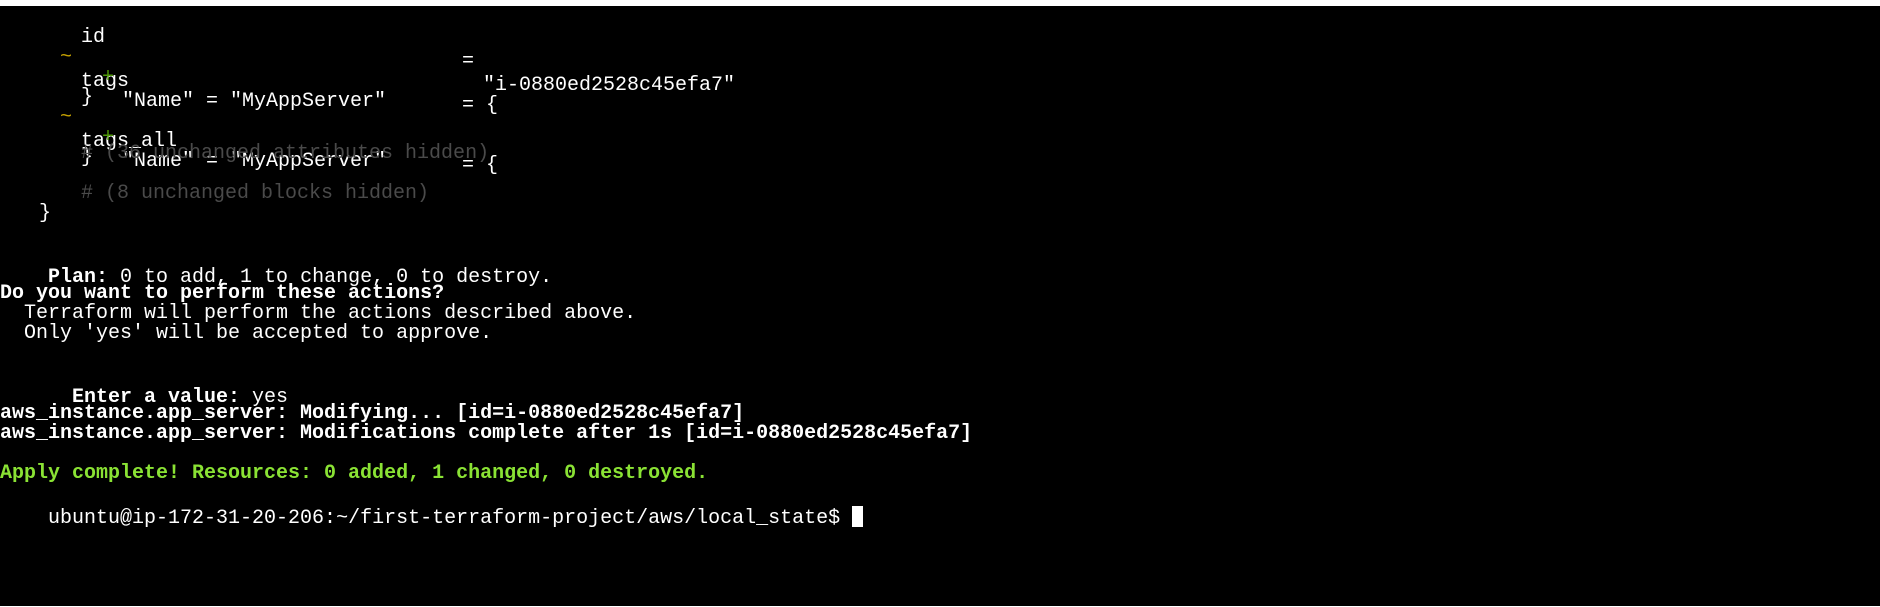 The width and height of the screenshot is (1880, 607). What do you see at coordinates (87, 97) in the screenshot?
I see `block-close: }` at bounding box center [87, 97].